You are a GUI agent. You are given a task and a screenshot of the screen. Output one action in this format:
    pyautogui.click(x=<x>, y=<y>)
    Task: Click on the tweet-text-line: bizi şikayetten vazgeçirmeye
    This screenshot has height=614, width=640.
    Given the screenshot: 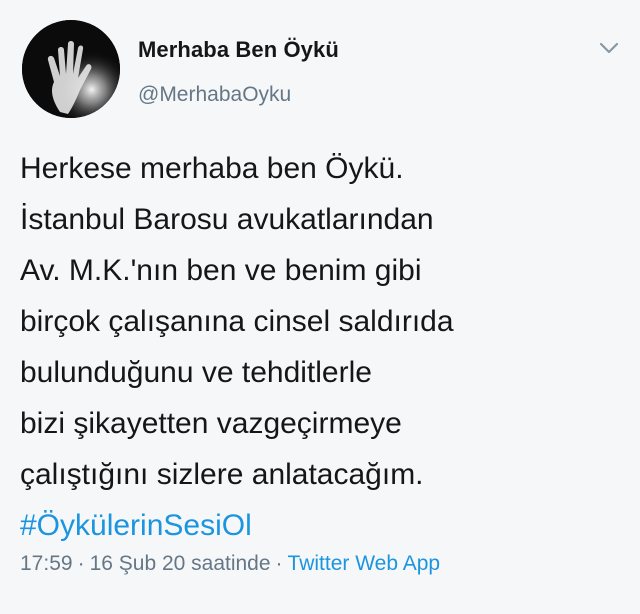 What is the action you would take?
    pyautogui.click(x=211, y=423)
    